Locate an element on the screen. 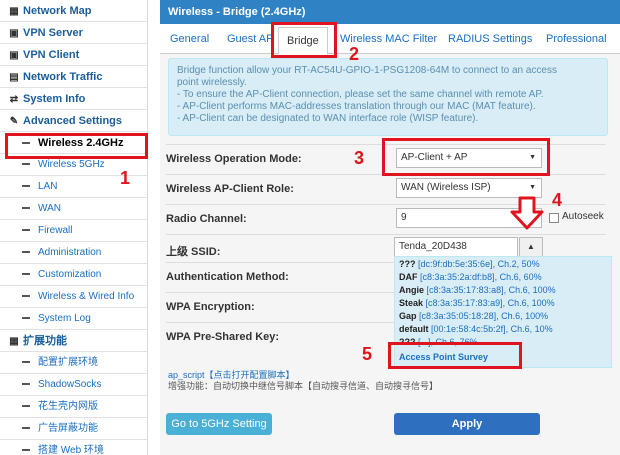 This screenshot has width=620, height=455. survey-row: default [00:1e:58:4c:5b:2f], Ch.6, 10% is located at coordinates (503, 329).